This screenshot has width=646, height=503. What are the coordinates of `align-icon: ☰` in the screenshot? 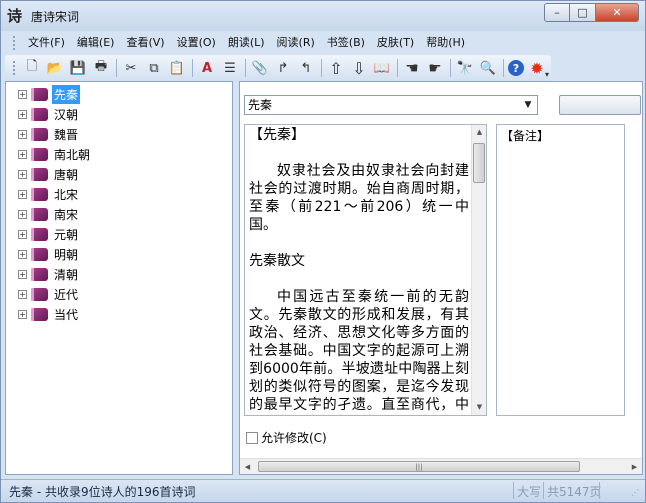 It's located at (230, 68).